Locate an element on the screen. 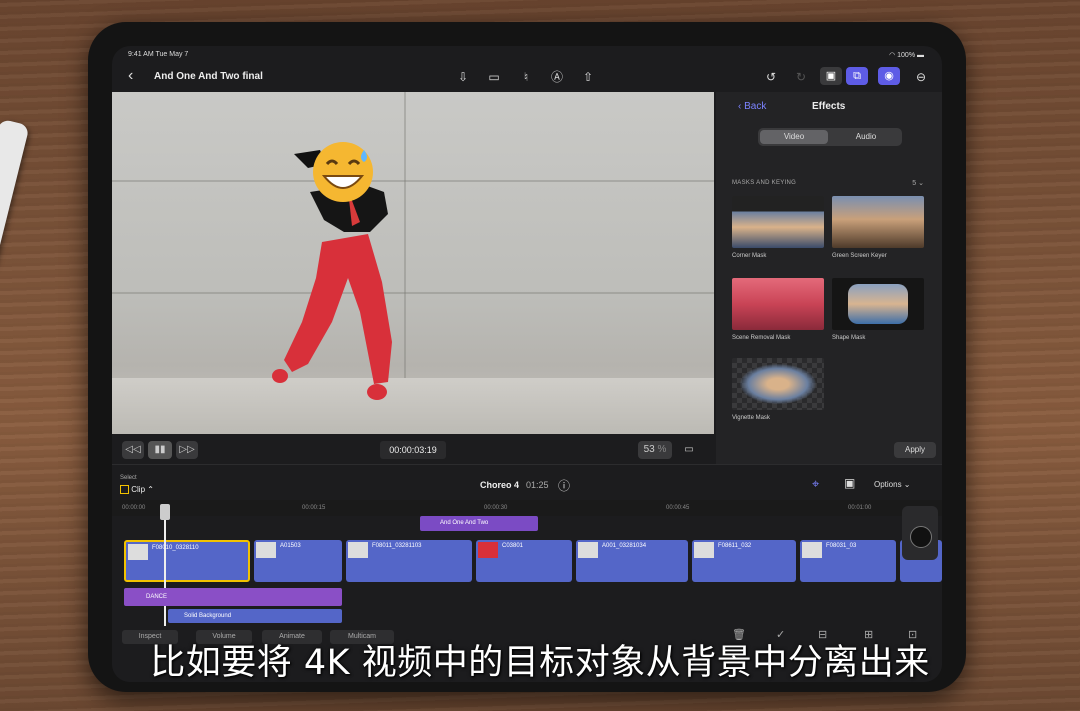 The width and height of the screenshot is (1080, 711). inspector-icon: ◉ is located at coordinates (889, 76).